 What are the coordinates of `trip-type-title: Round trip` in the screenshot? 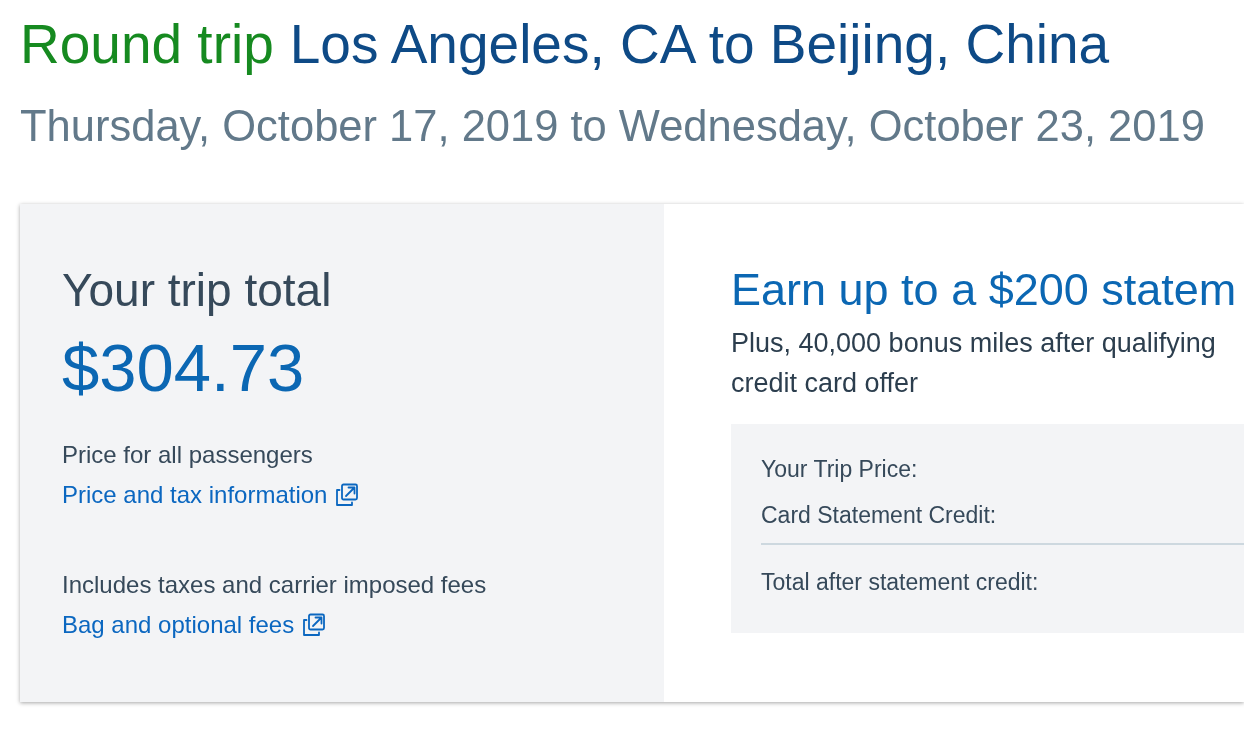 It's located at (147, 44).